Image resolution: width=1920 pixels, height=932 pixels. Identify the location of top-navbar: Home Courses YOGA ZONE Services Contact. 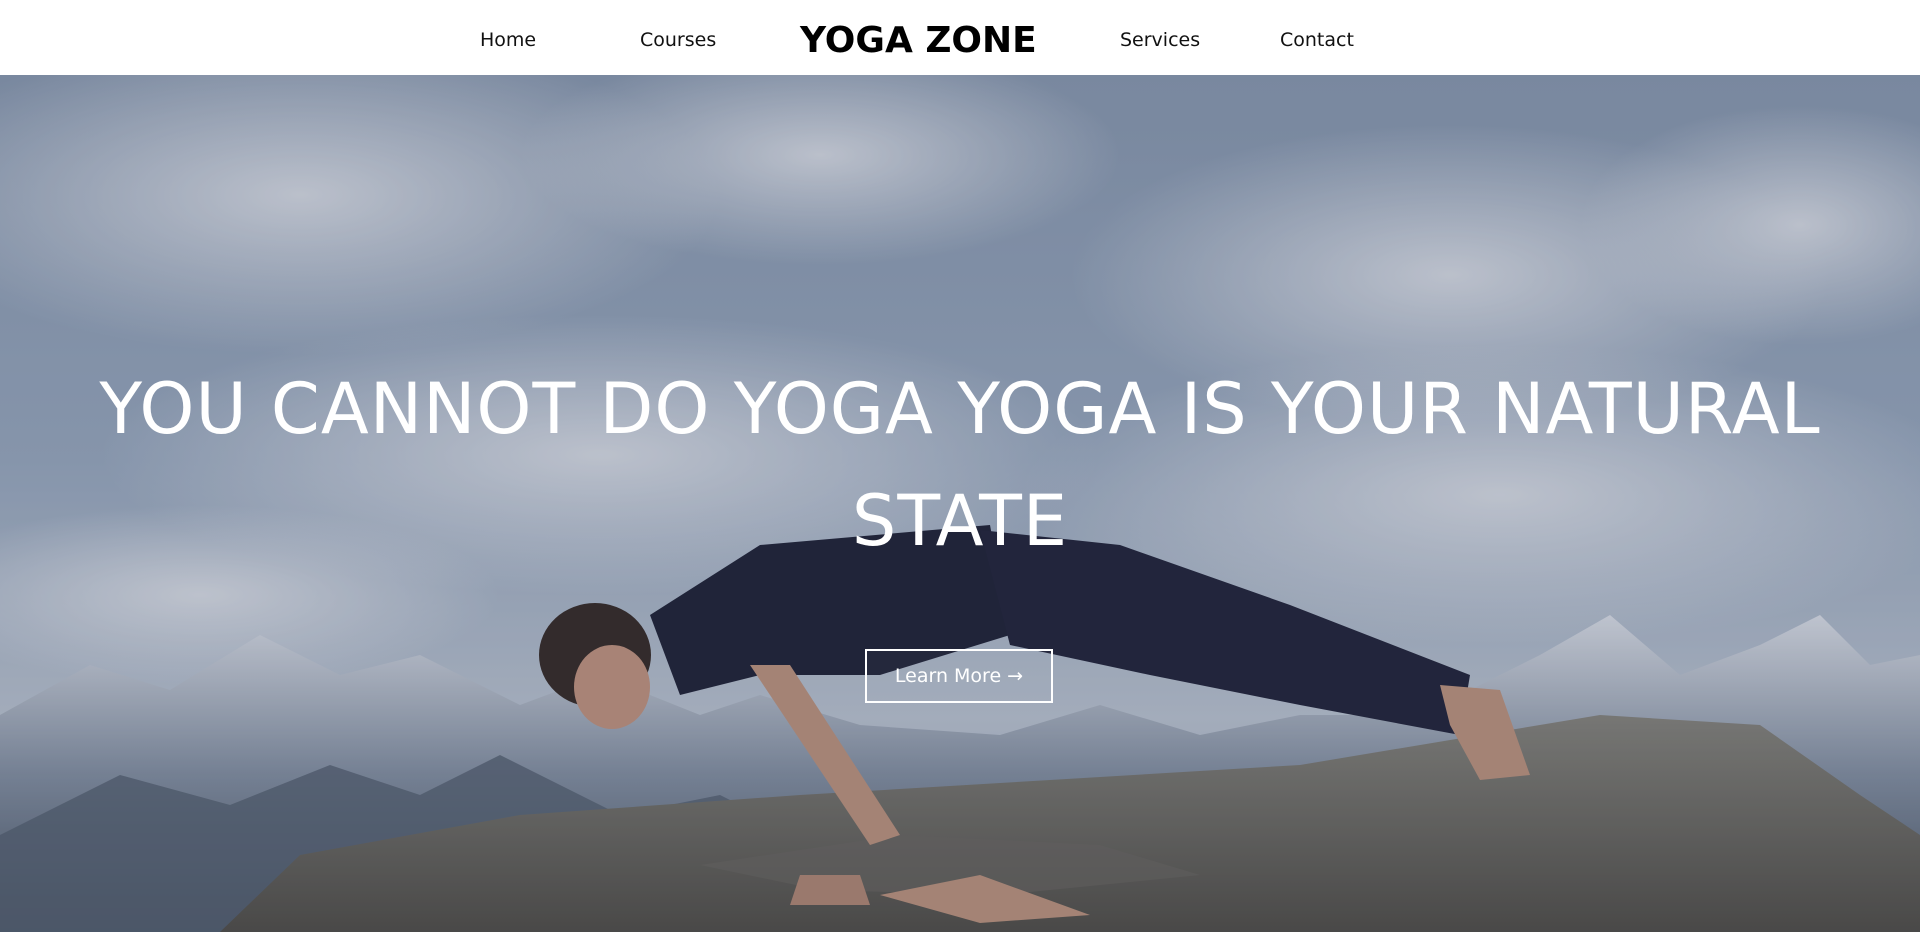
(960, 37).